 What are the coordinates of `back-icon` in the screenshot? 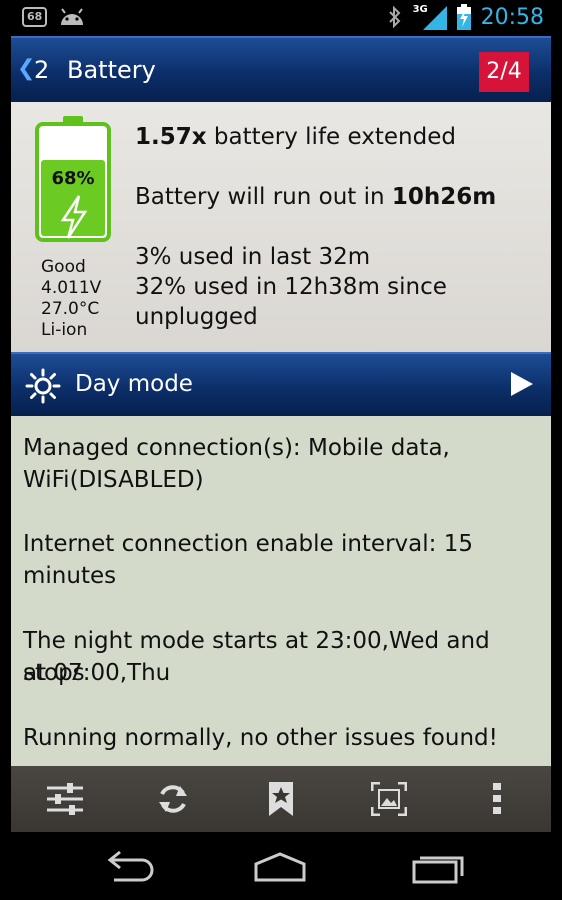 It's located at (128, 867).